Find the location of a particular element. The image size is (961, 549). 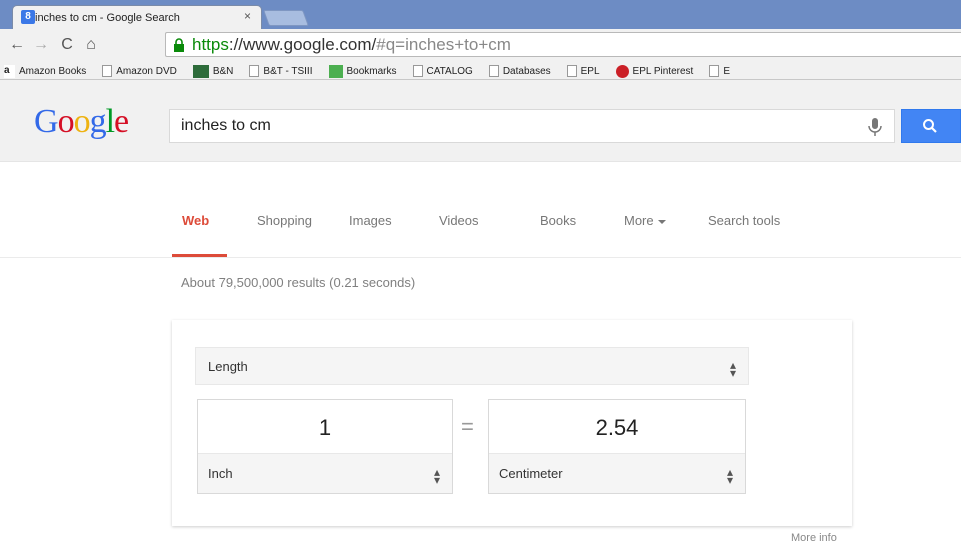

search-query: inches to cm is located at coordinates (226, 125).